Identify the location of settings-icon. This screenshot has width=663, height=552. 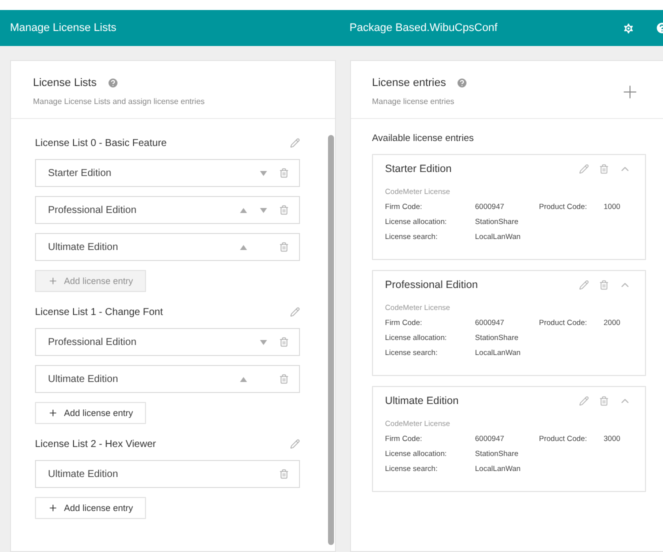
(628, 28).